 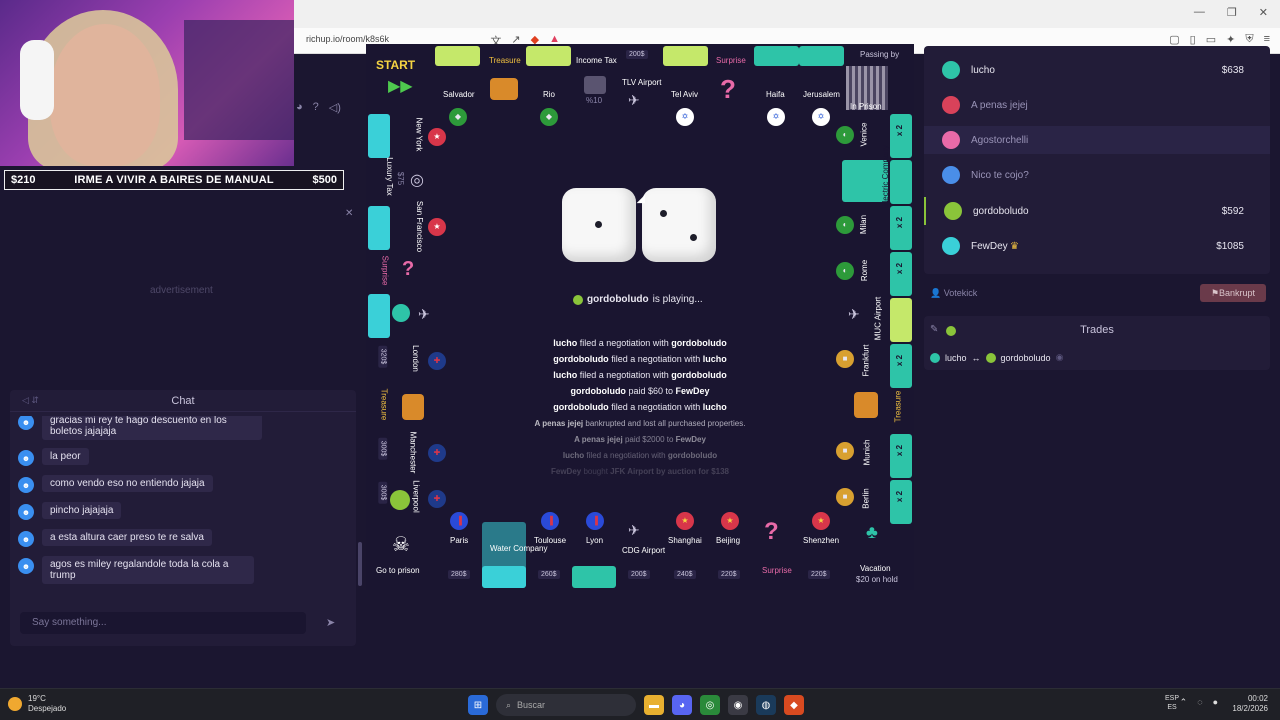 I want to click on tile-san-francisco: San Francisco, so click(x=419, y=226).